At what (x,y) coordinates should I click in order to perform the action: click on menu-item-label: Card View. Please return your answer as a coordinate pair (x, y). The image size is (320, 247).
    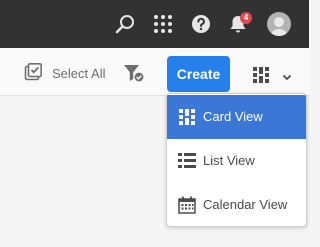
    Looking at the image, I should click on (233, 116).